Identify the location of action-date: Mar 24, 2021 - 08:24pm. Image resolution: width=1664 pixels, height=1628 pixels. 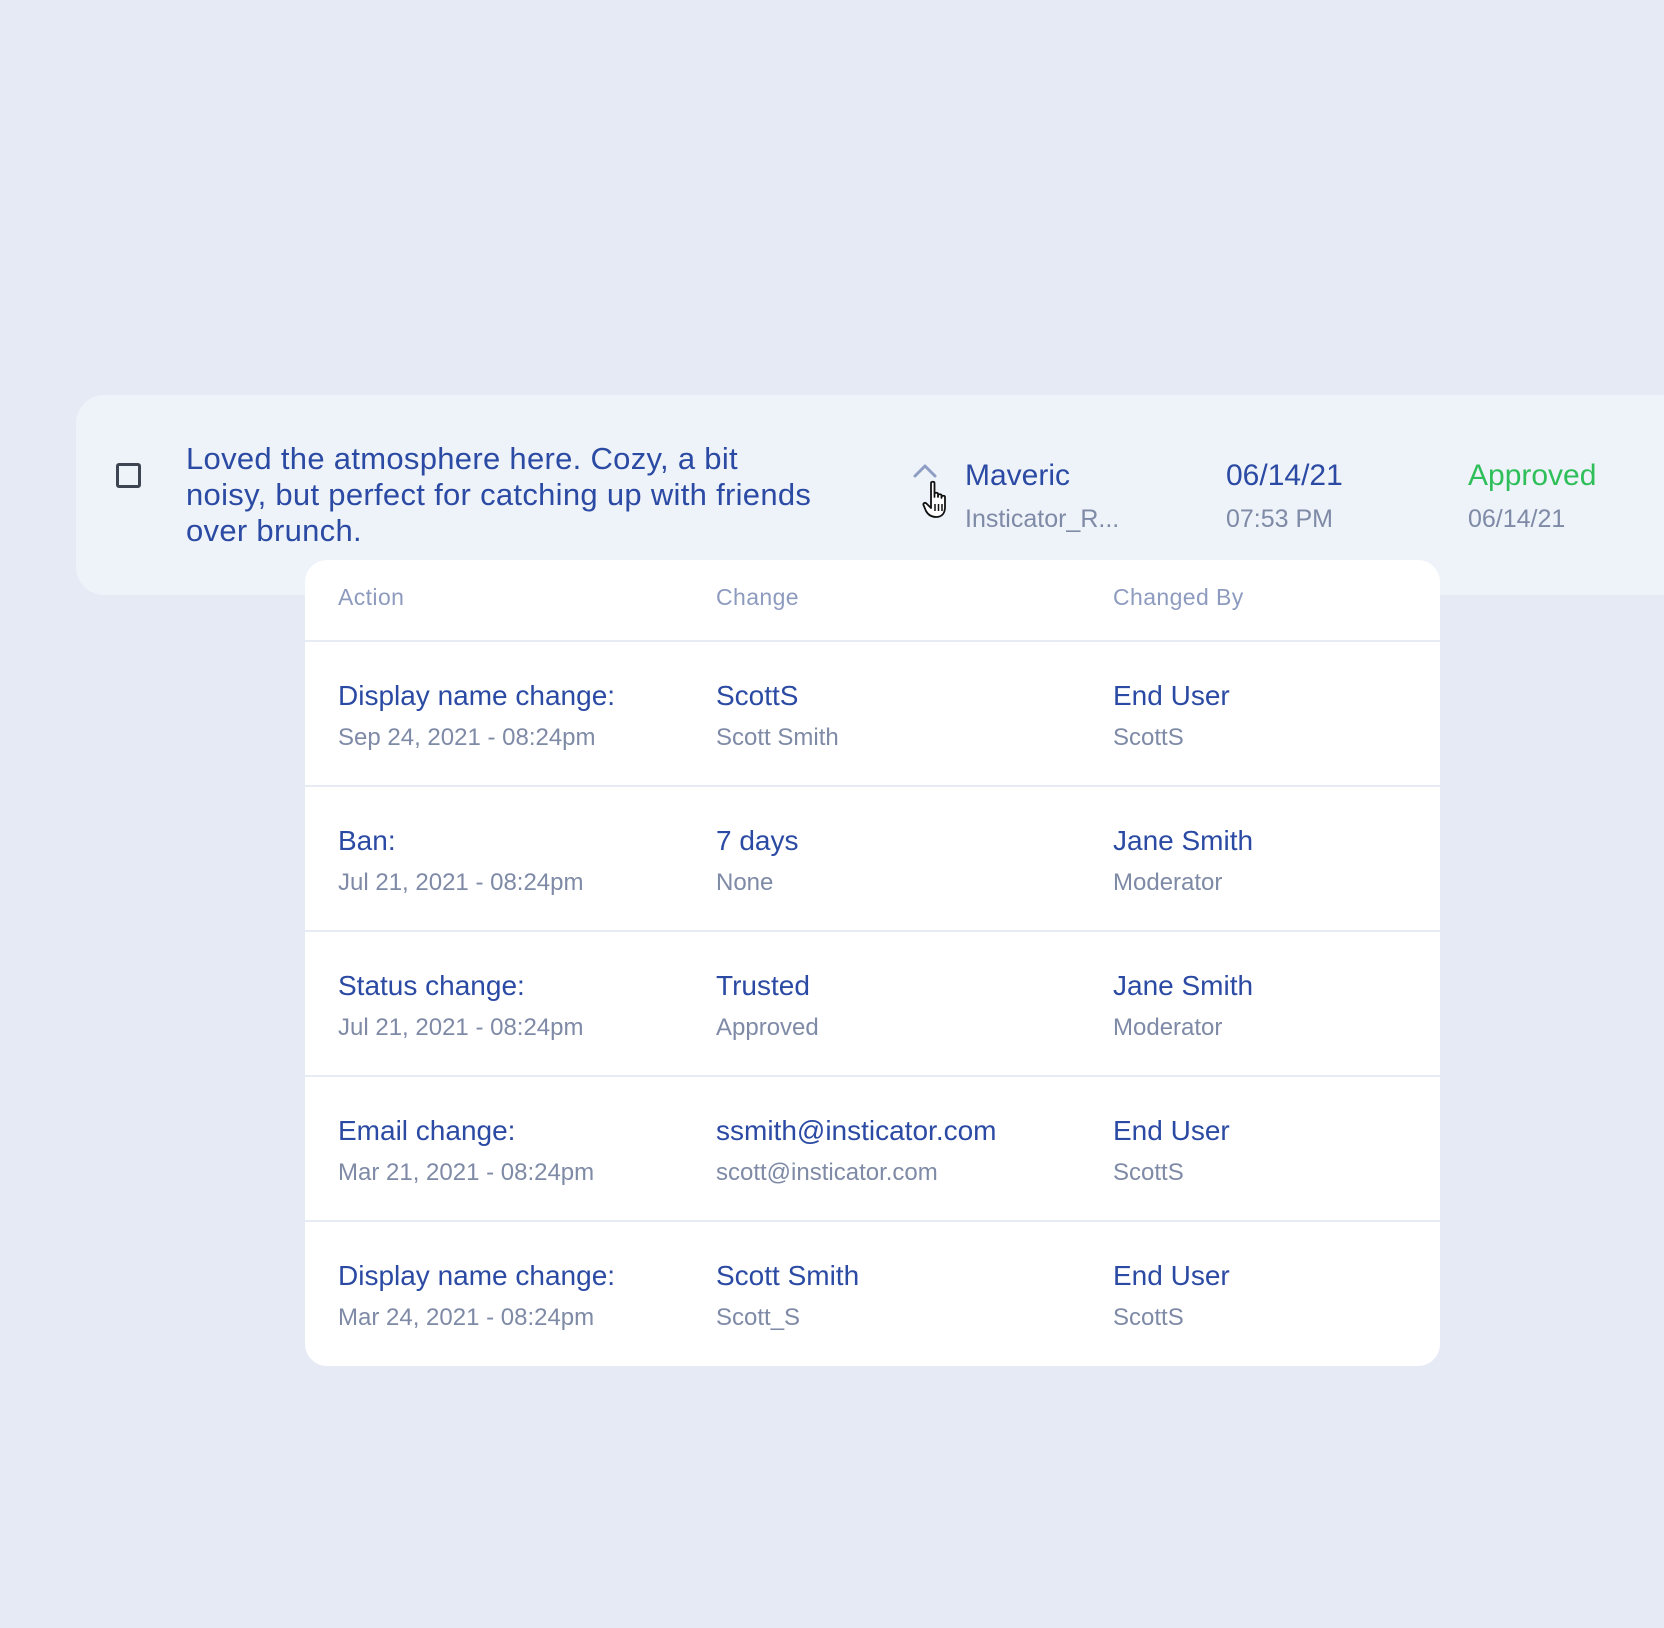
(466, 1317).